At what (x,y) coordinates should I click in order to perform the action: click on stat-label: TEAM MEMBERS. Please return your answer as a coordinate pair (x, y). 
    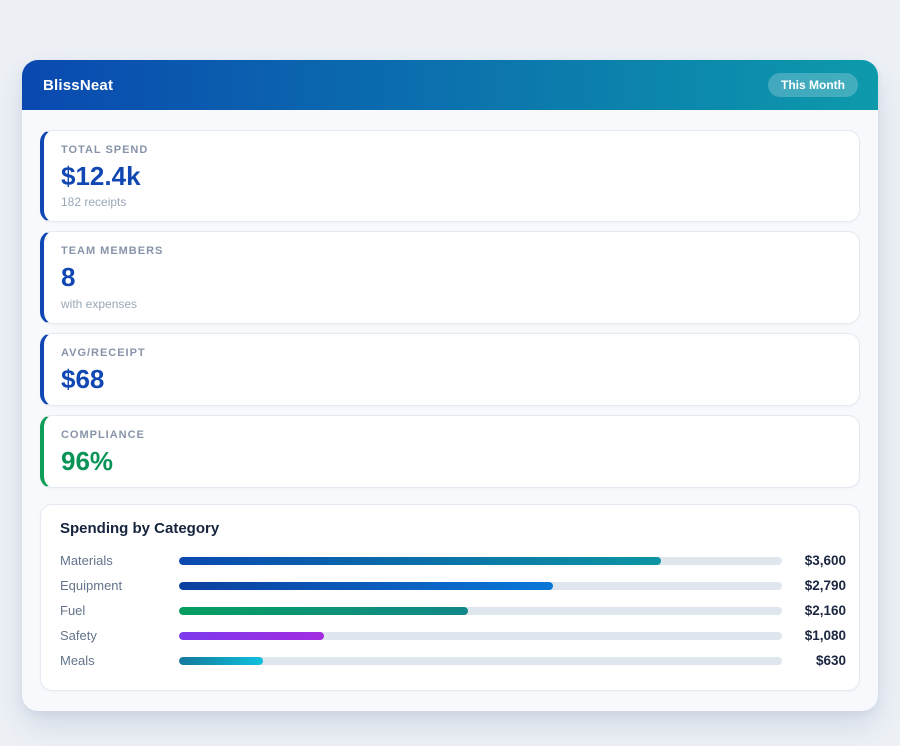
    Looking at the image, I should click on (112, 251).